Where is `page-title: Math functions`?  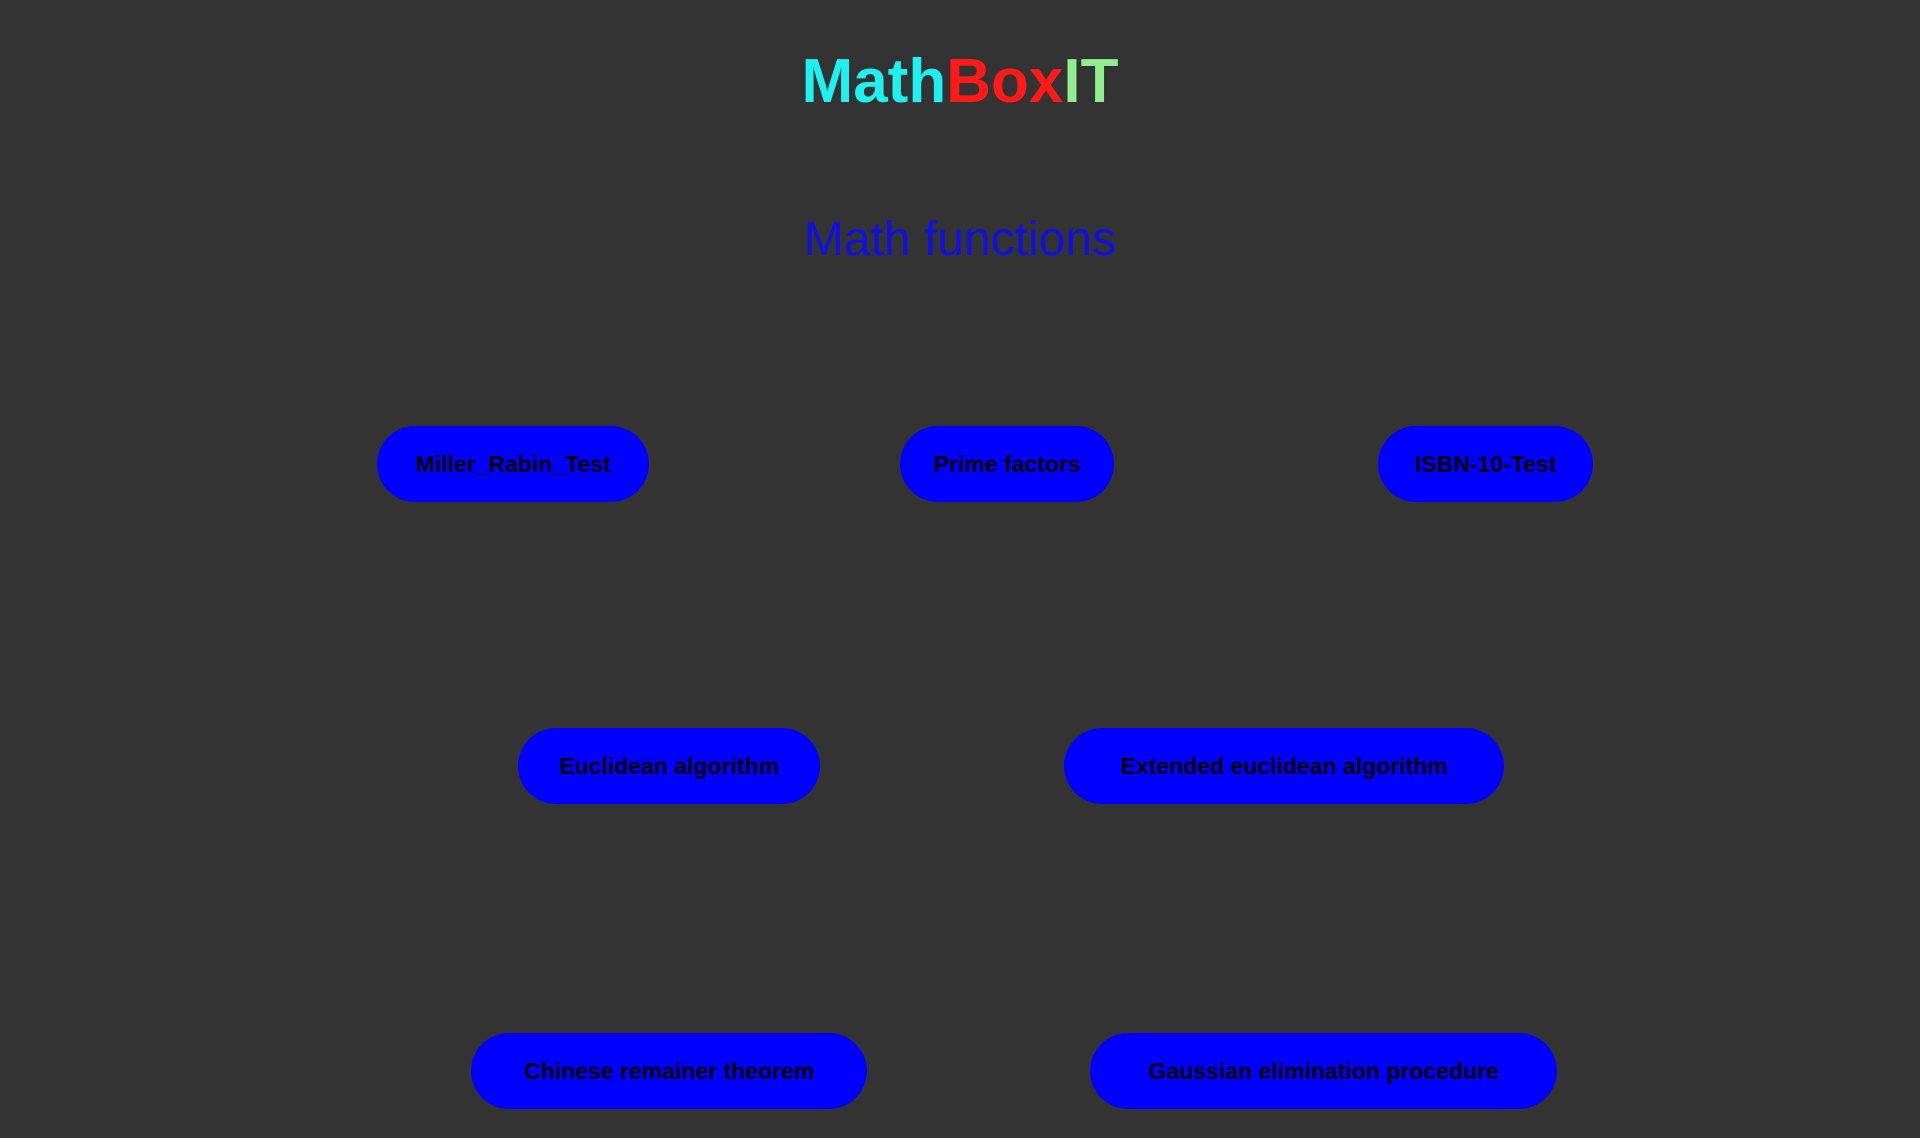 page-title: Math functions is located at coordinates (960, 239).